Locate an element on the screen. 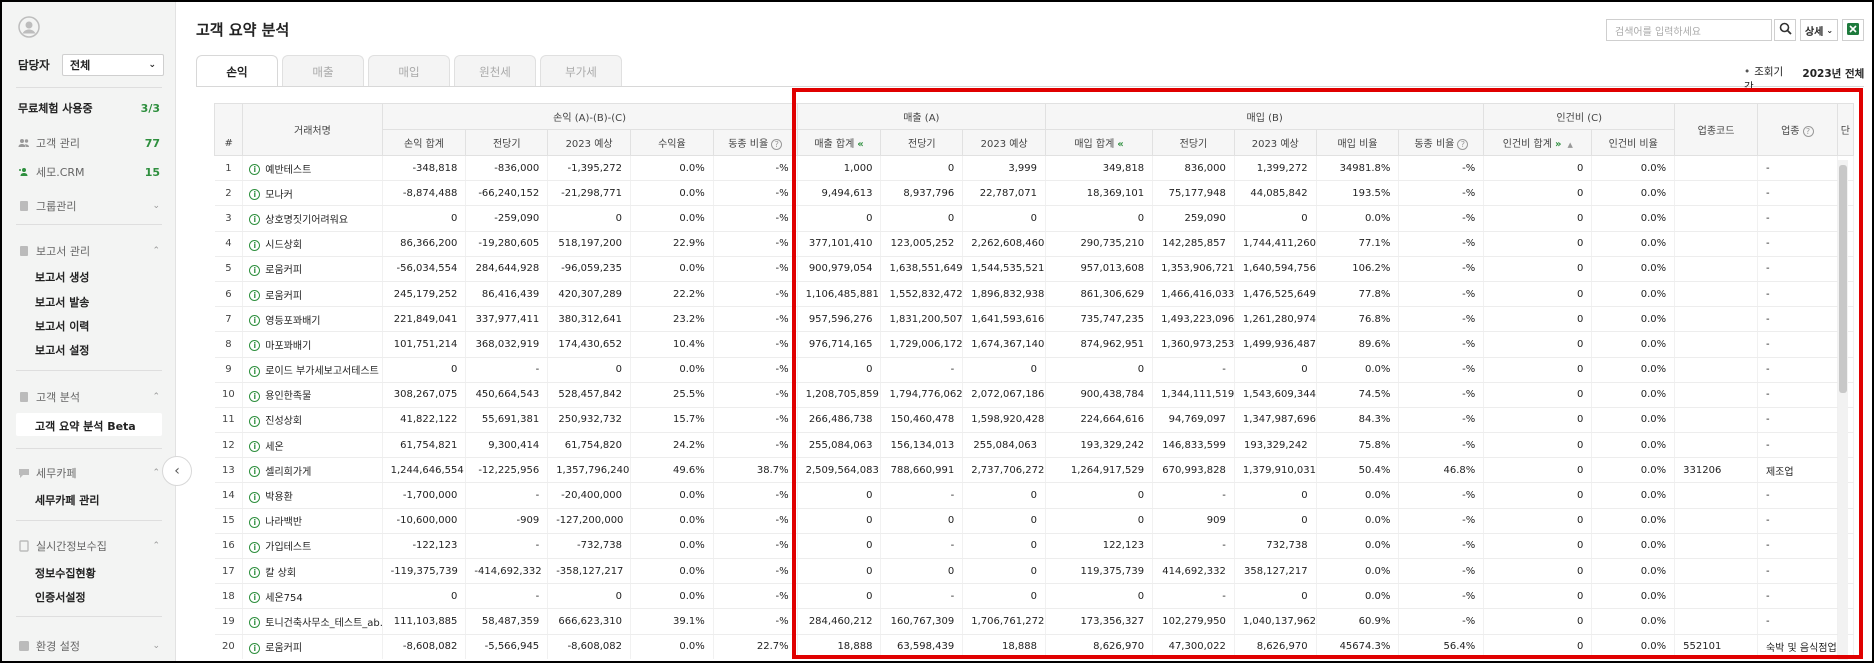  sidebar-collapse-button: ‹ is located at coordinates (177, 471).